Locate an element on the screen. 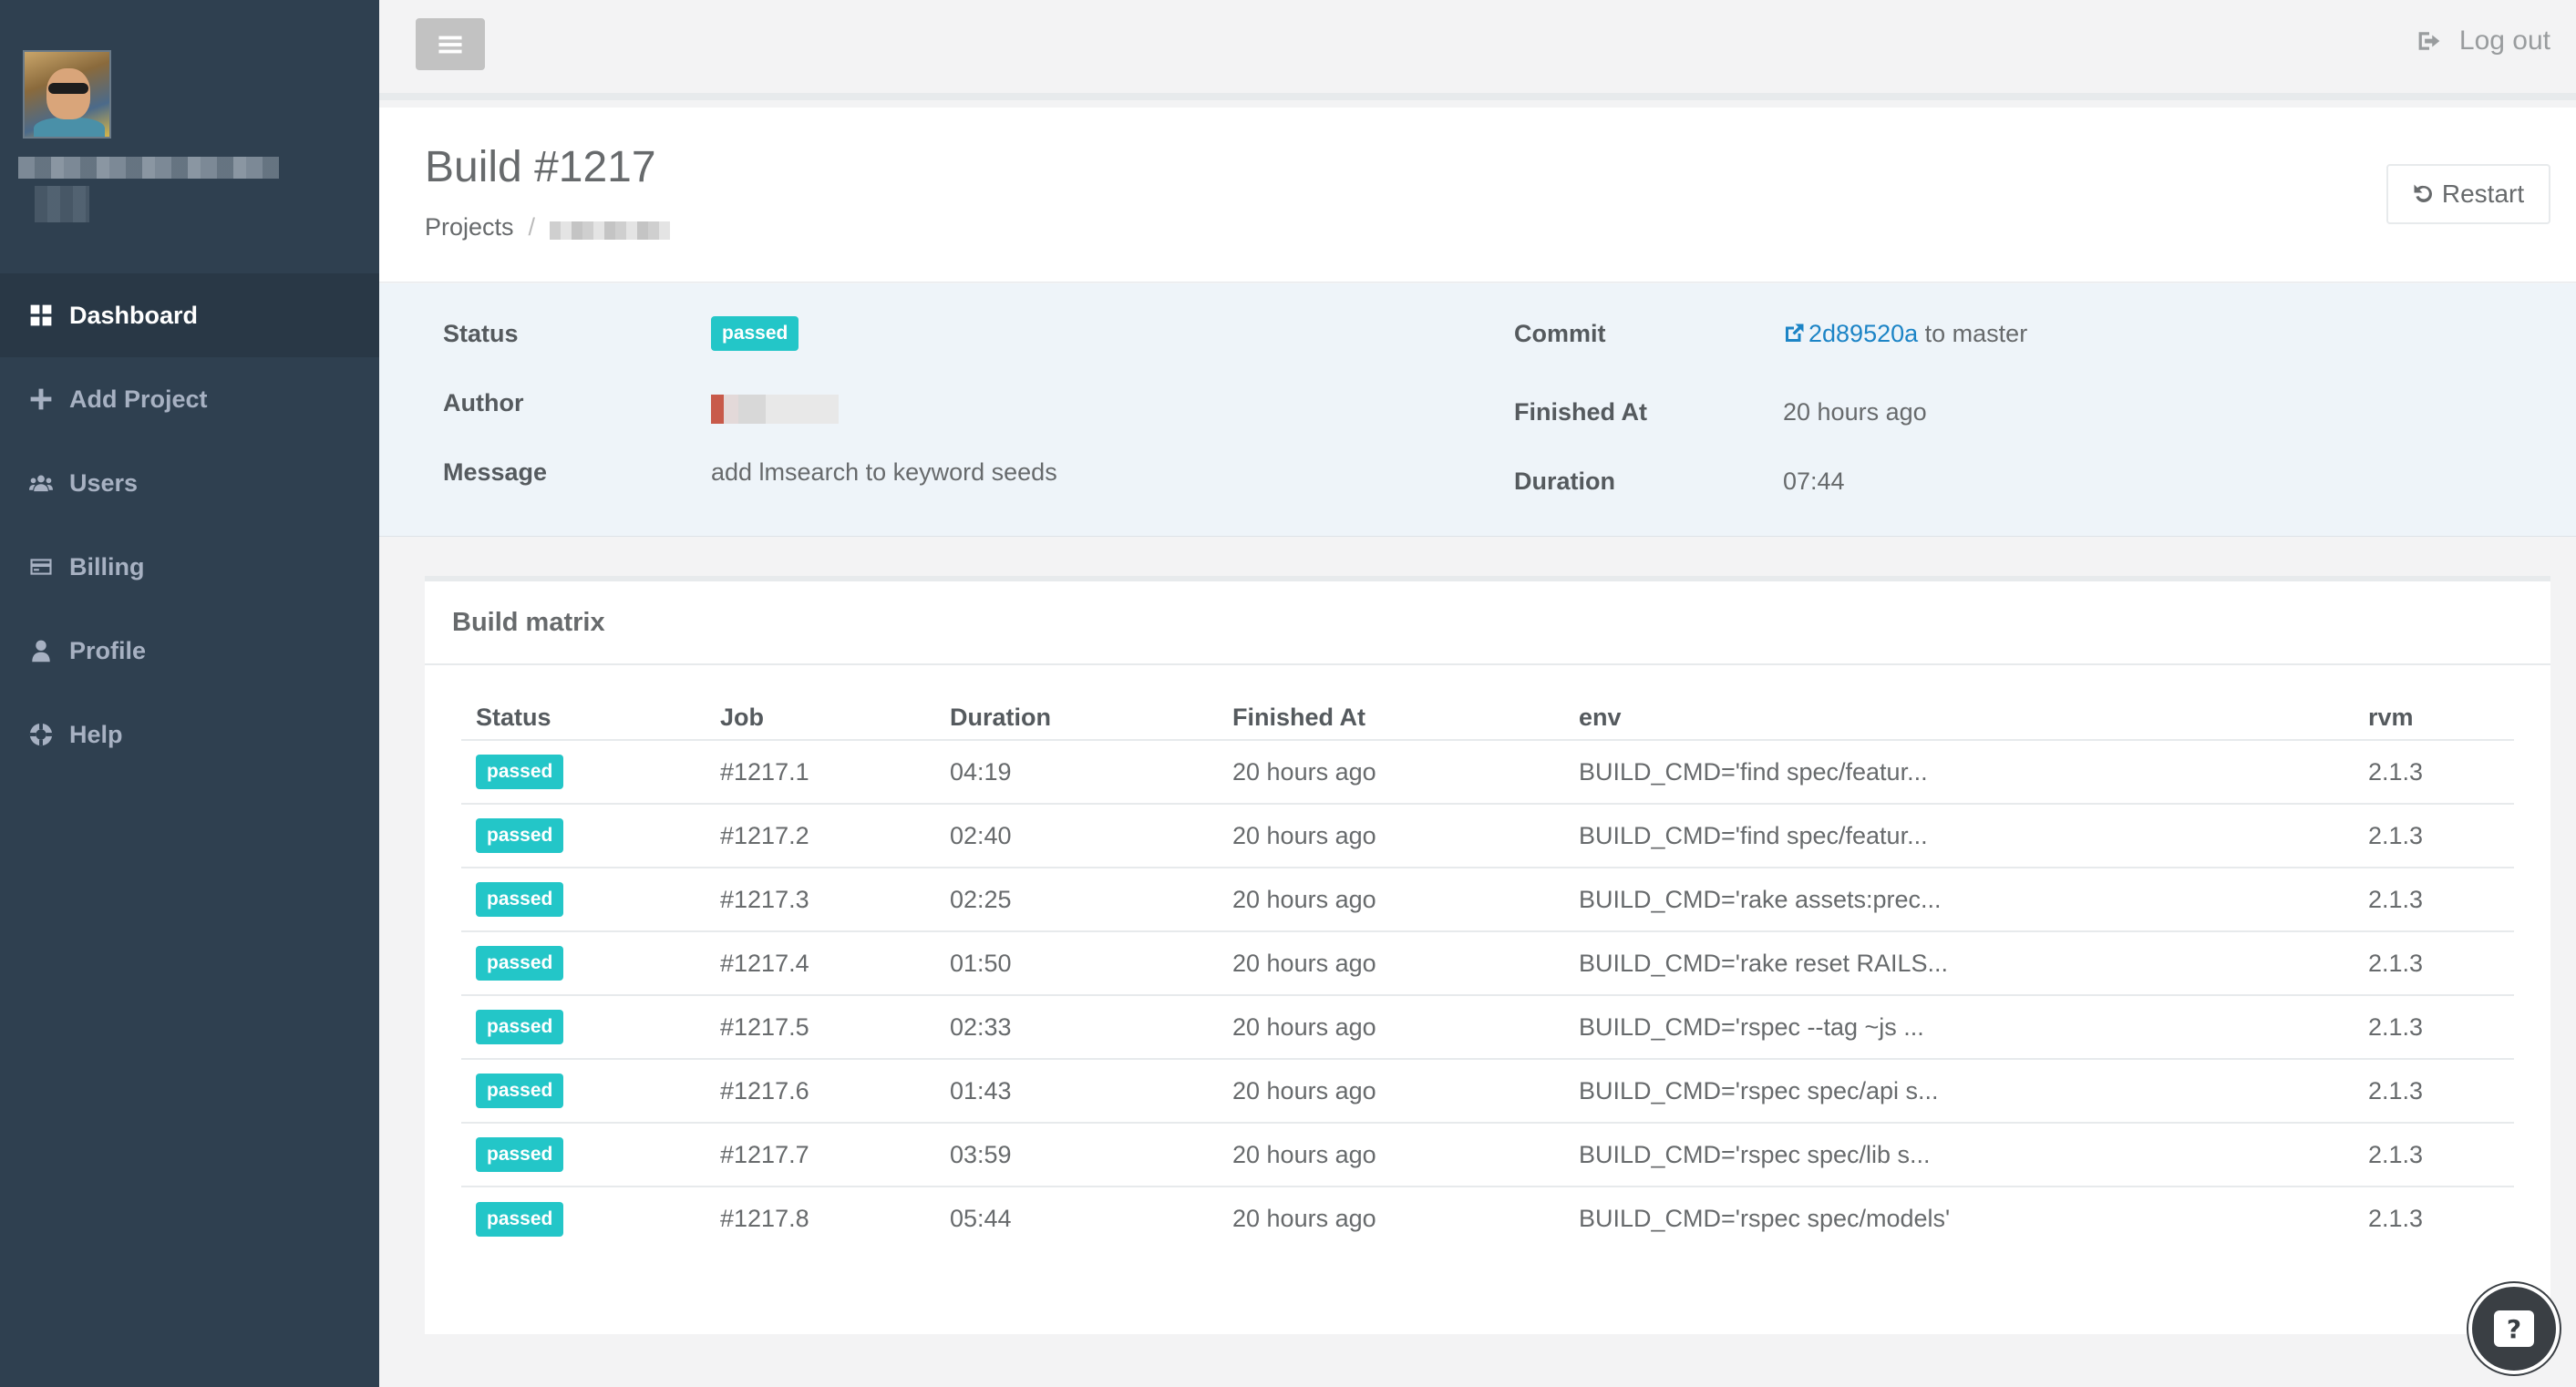 The image size is (2576, 1387). logout-link: Log out is located at coordinates (2483, 42).